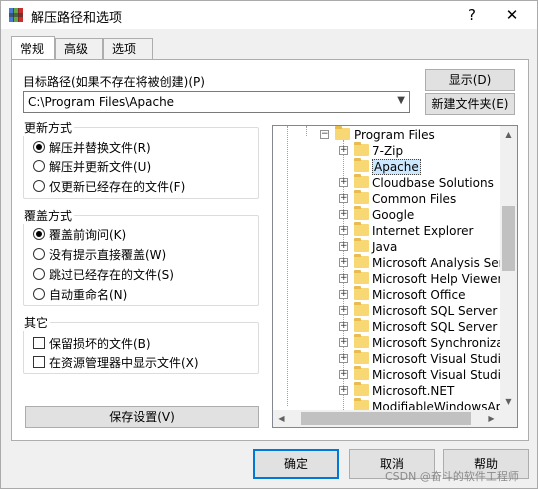 The height and width of the screenshot is (489, 538). Describe the element at coordinates (124, 362) in the screenshot. I see `checkbox-label: 在资源管理器中显示文件(X)` at that location.